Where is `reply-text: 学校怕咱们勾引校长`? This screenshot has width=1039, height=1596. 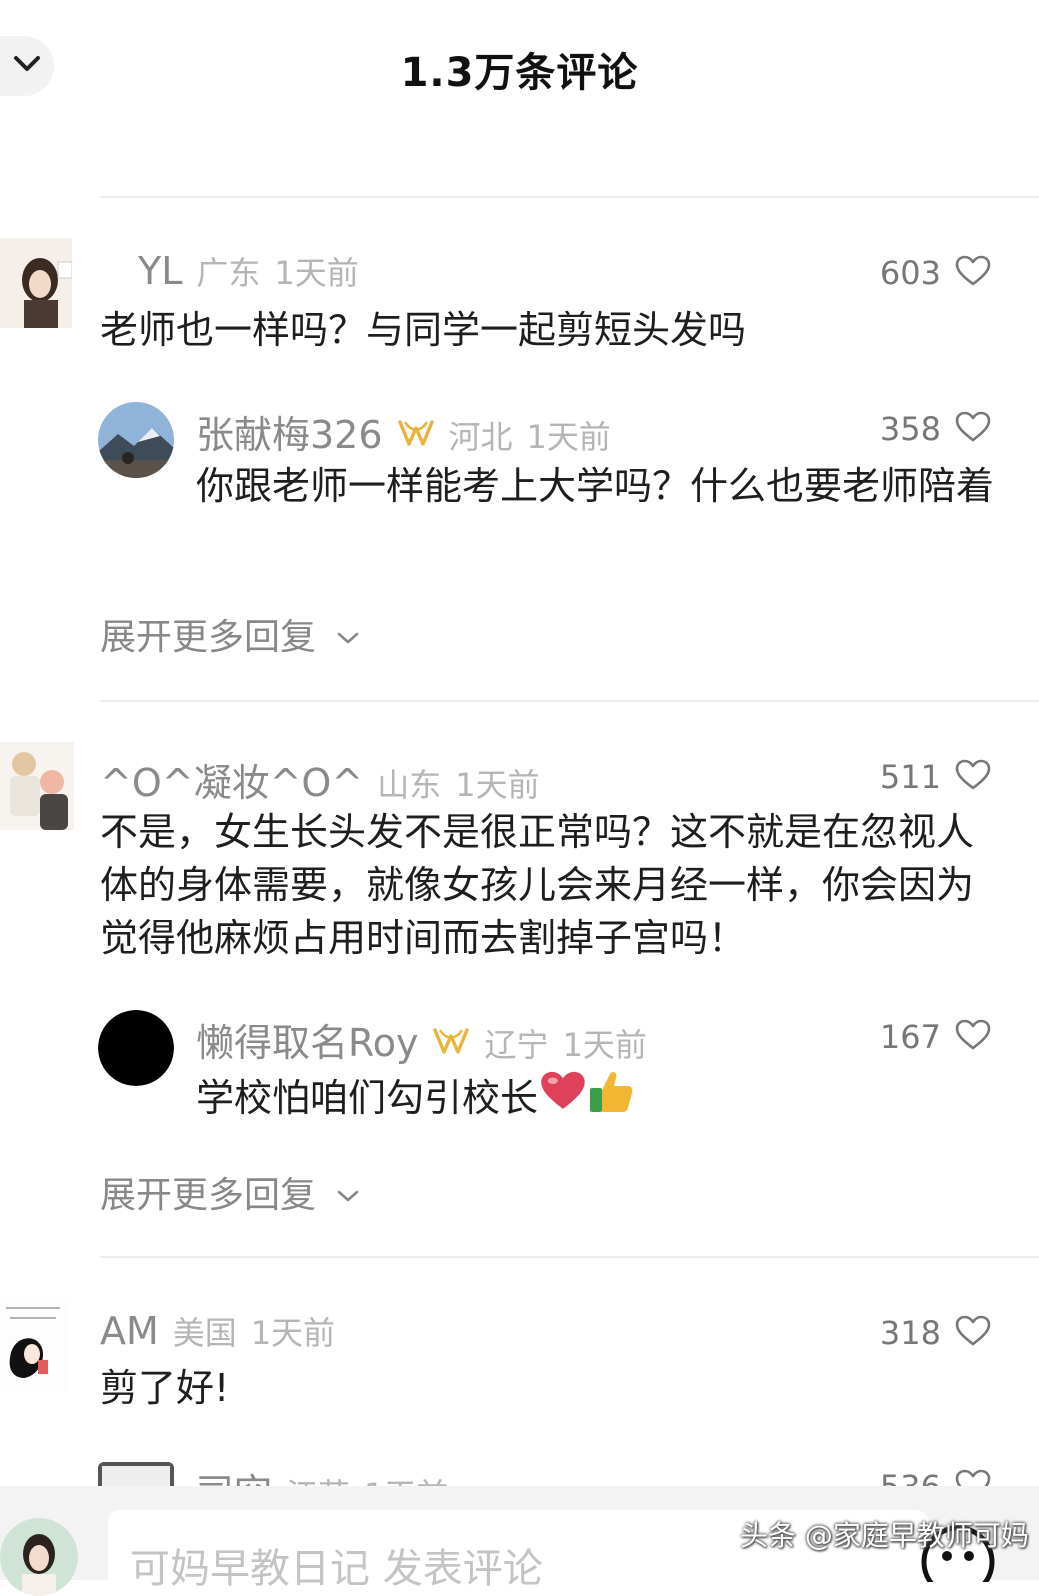 reply-text: 学校怕咱们勾引校长 is located at coordinates (367, 1097).